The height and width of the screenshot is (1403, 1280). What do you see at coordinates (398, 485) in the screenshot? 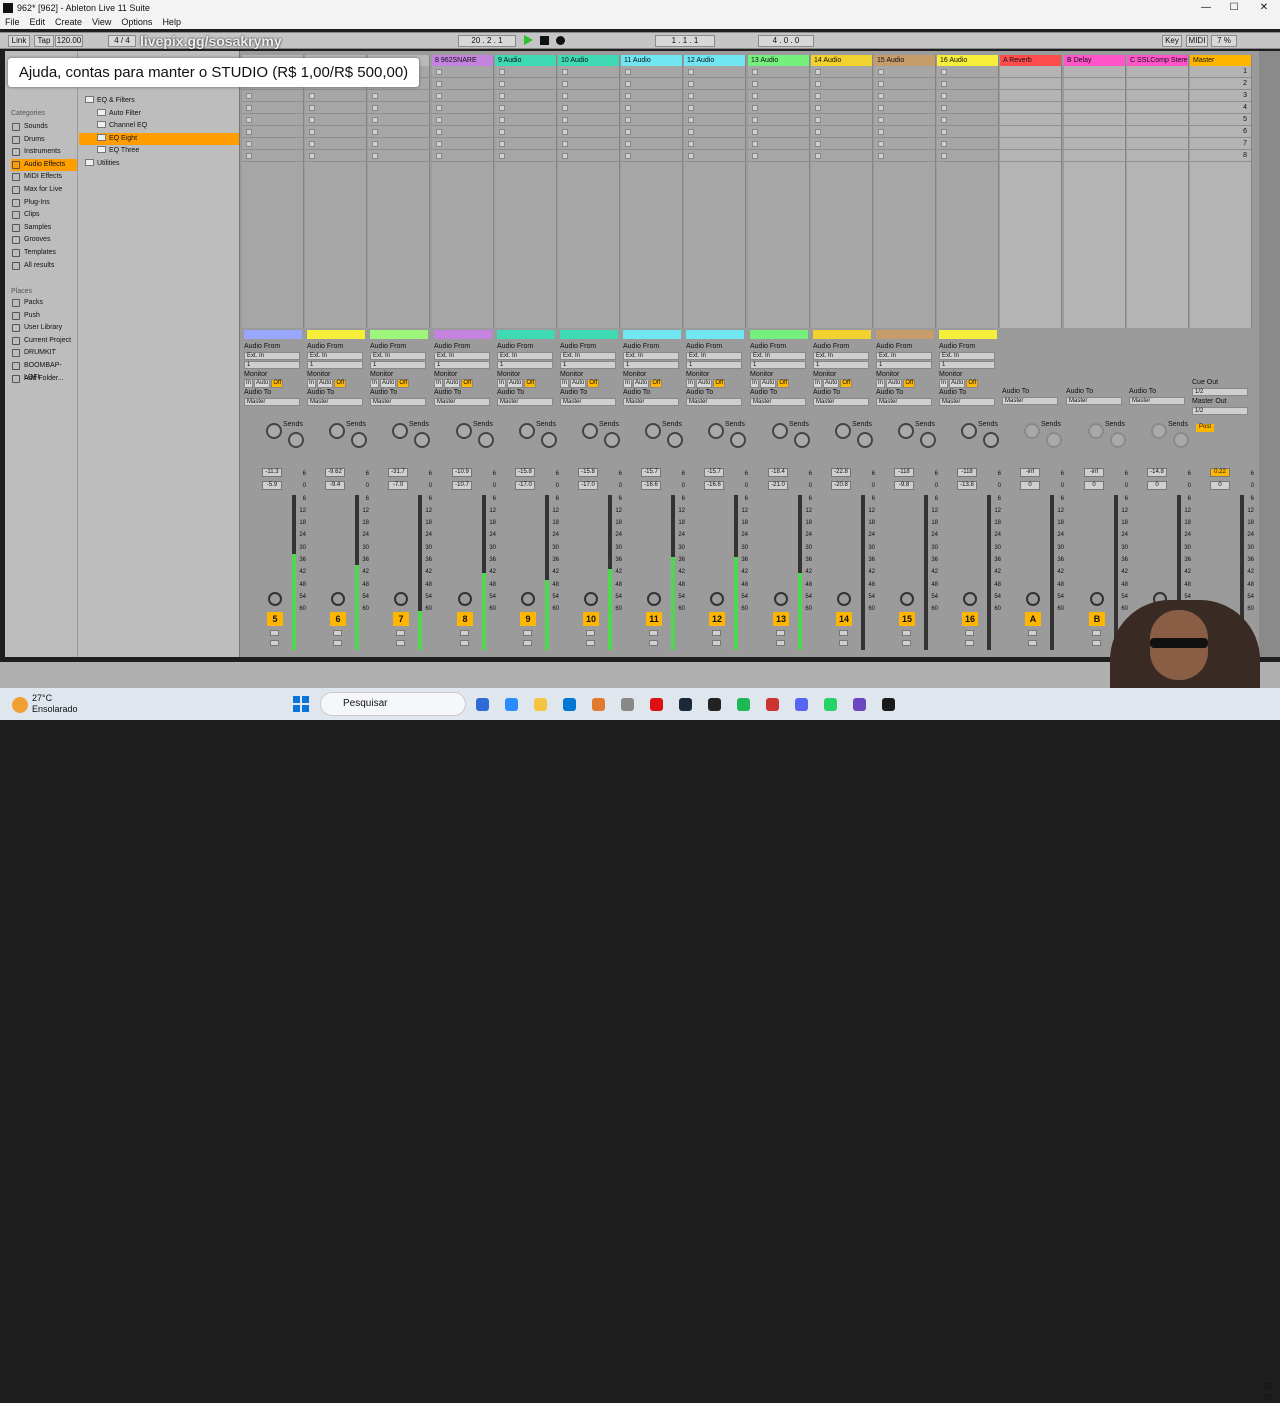
I see `pan-field: -7.0` at bounding box center [398, 485].